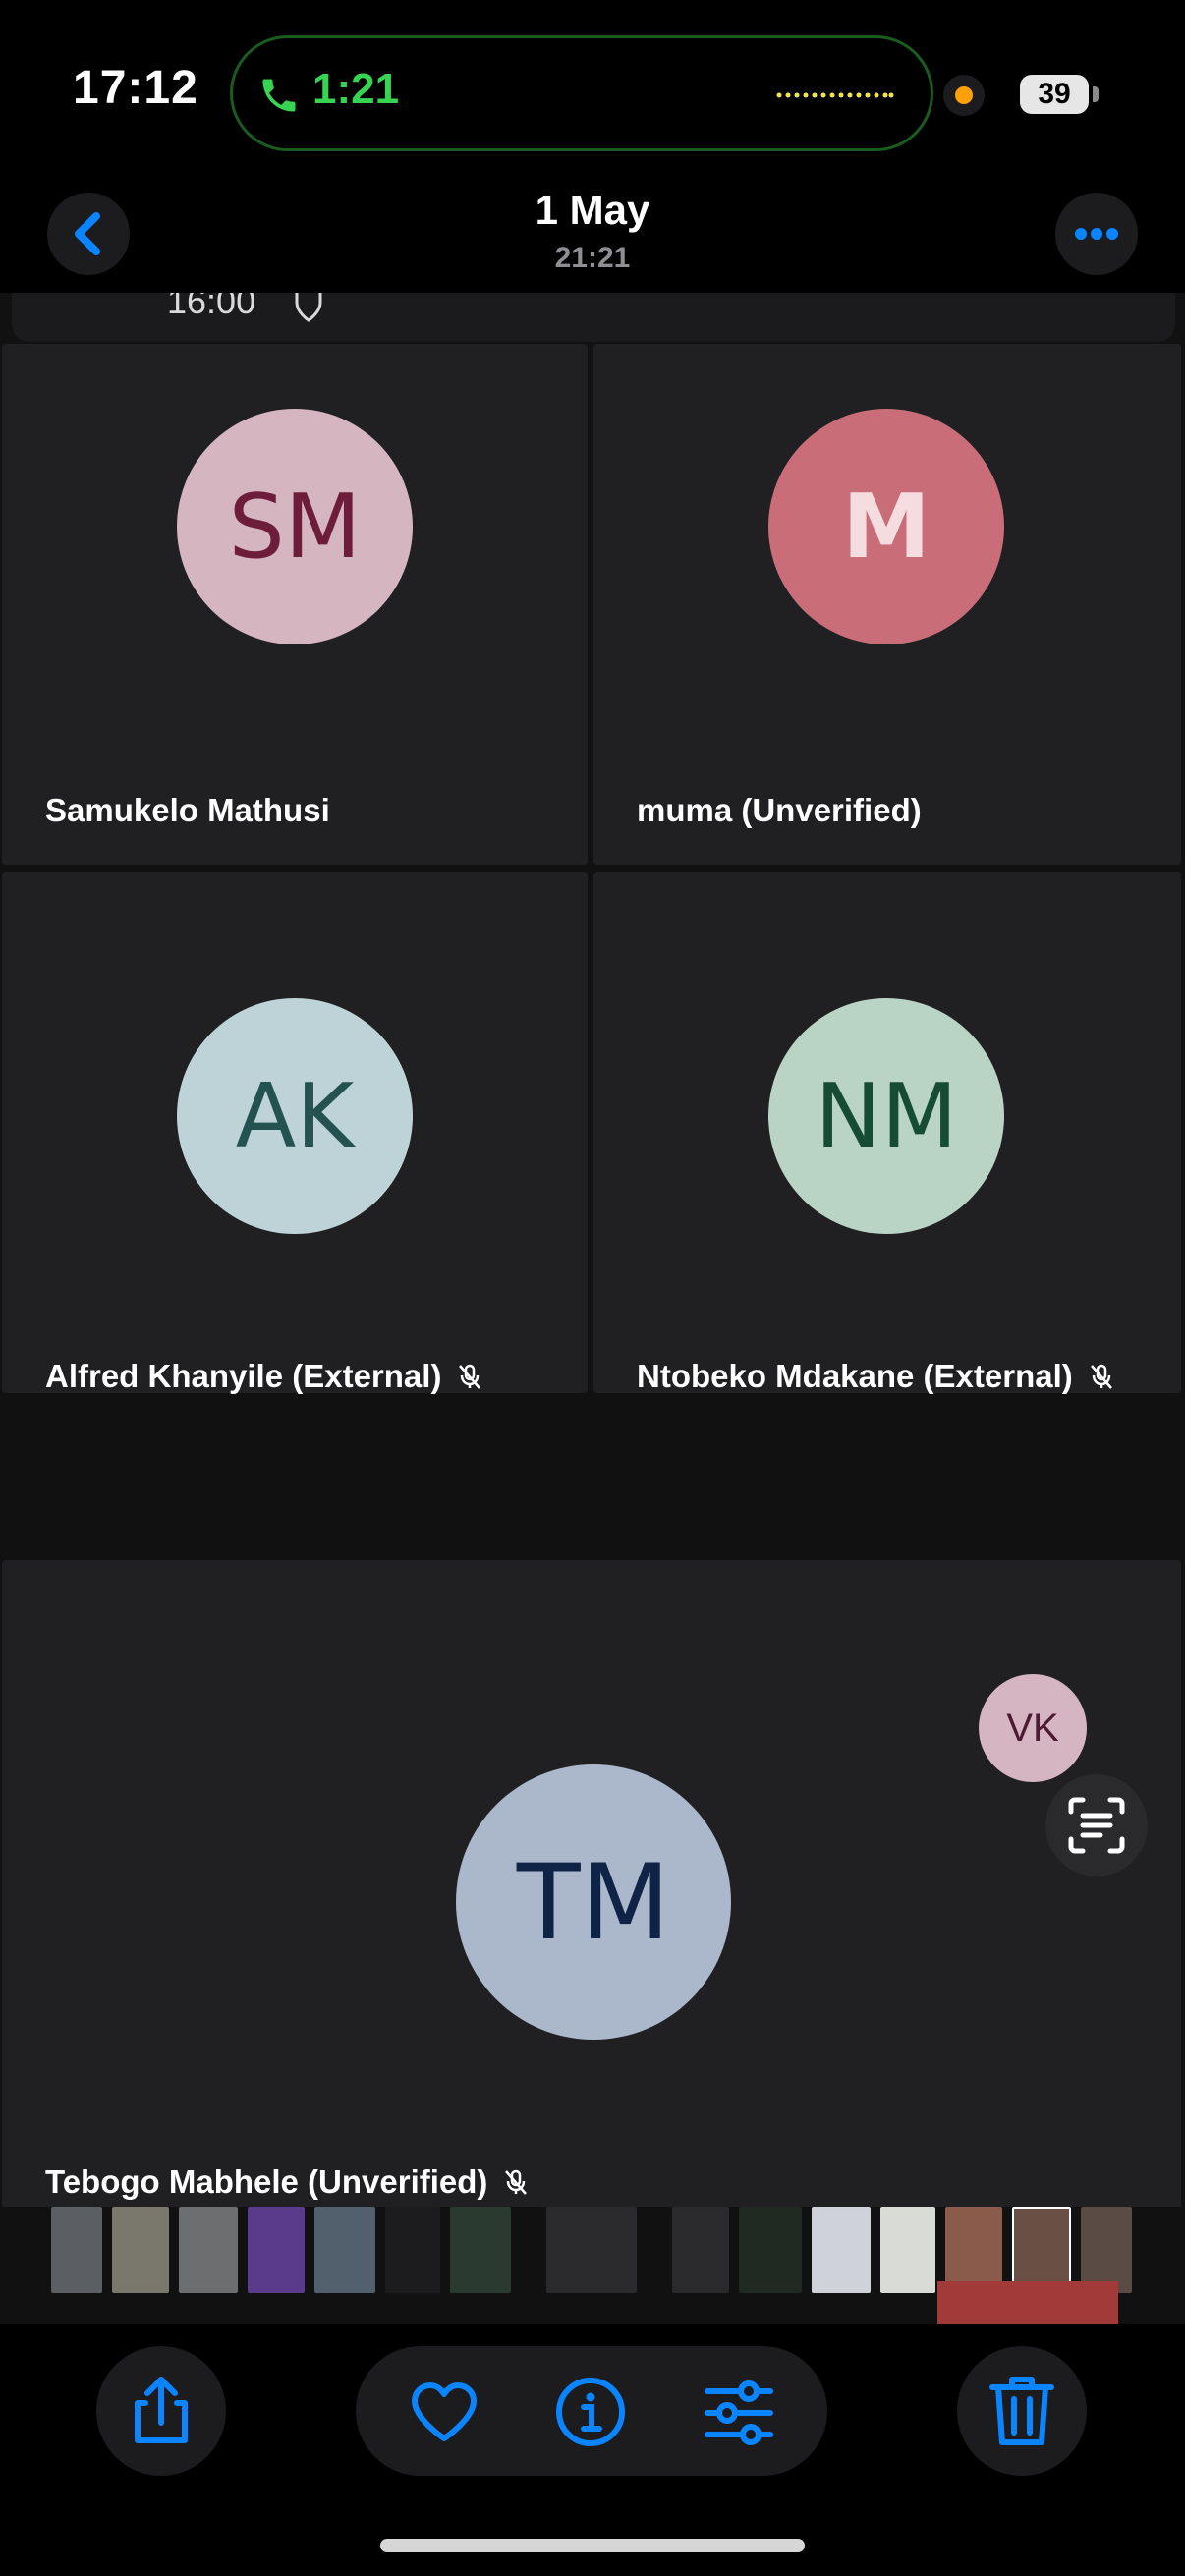 This screenshot has height=2576, width=1185. Describe the element at coordinates (444, 2412) in the screenshot. I see `heart-icon` at that location.